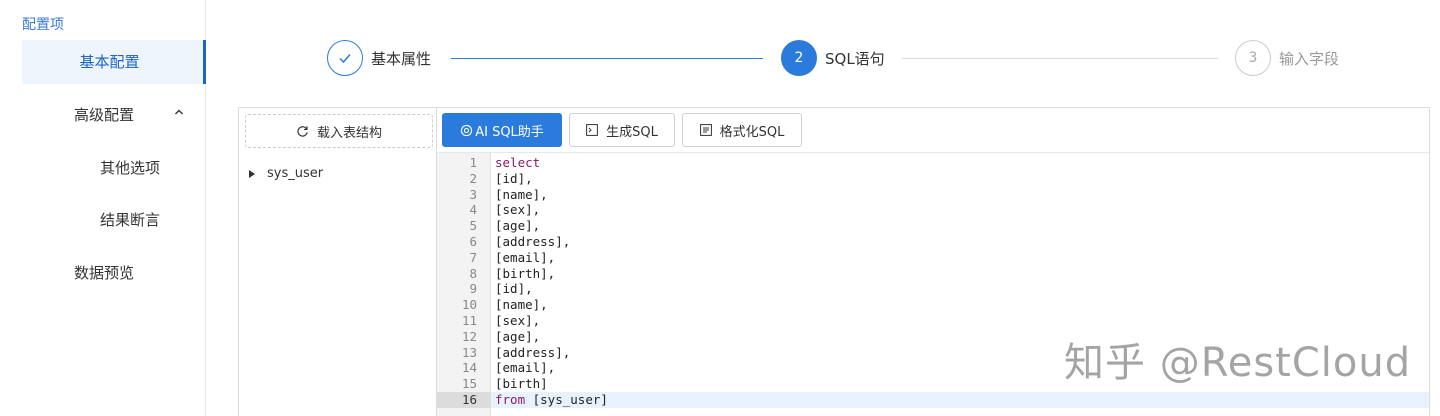 The width and height of the screenshot is (1440, 416). I want to click on line-number: 10, so click(469, 305).